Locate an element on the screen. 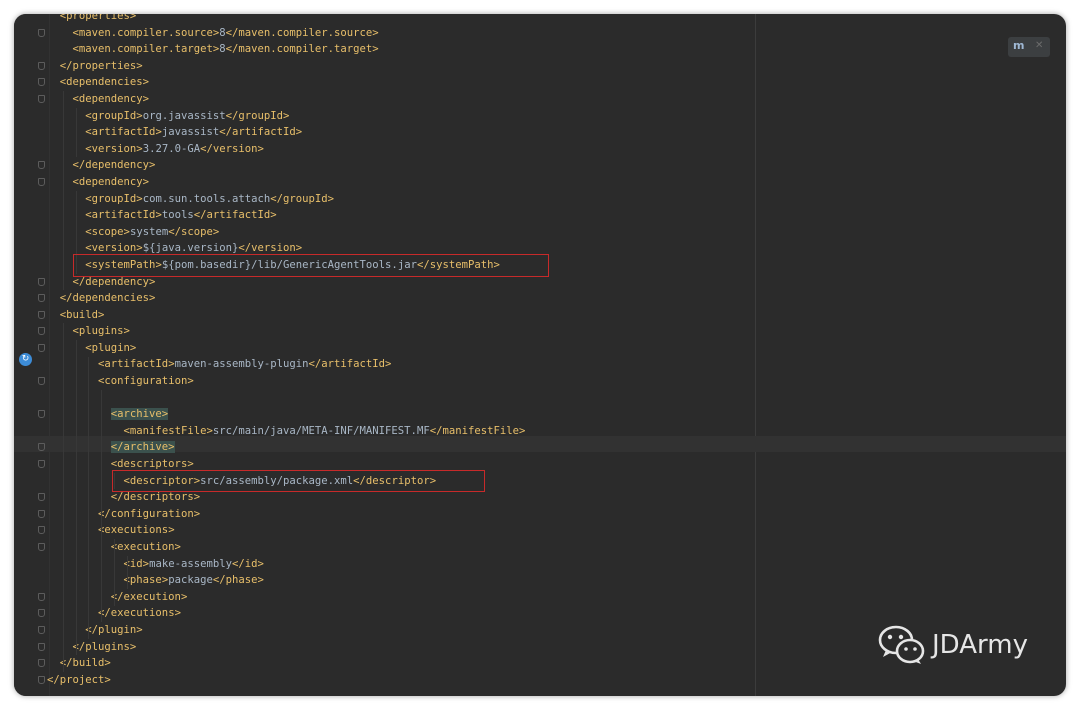 The width and height of the screenshot is (1080, 710). xml-tag: <artifactId> is located at coordinates (123, 132).